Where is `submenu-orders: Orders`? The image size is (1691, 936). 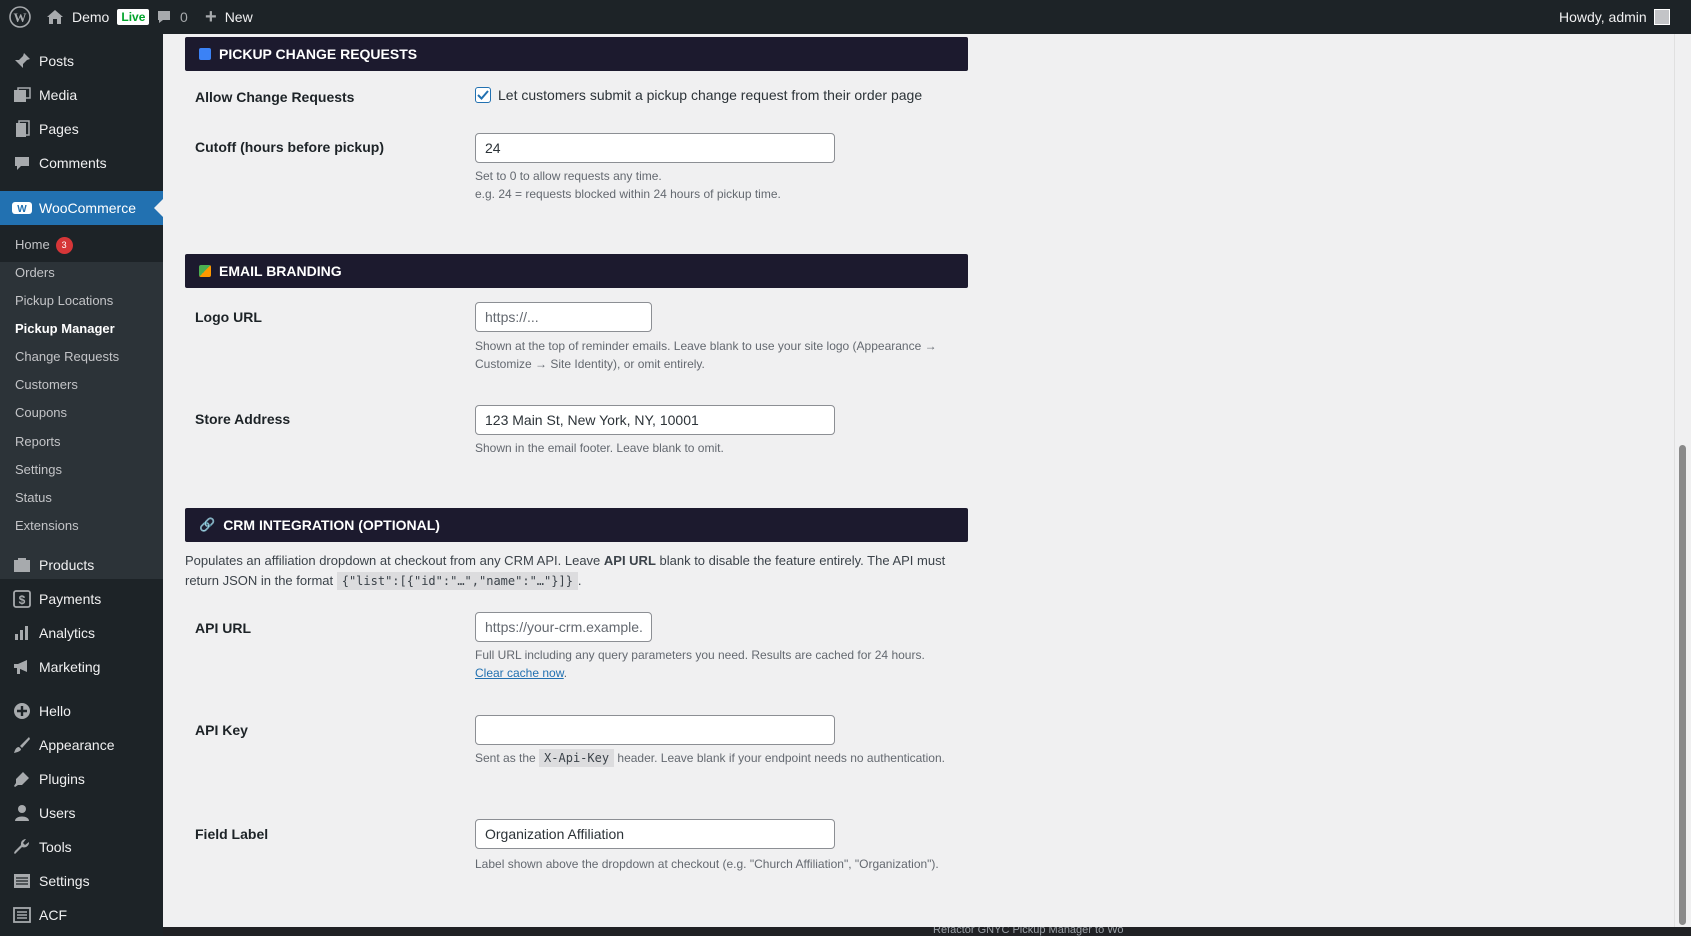
submenu-orders: Orders is located at coordinates (35, 273).